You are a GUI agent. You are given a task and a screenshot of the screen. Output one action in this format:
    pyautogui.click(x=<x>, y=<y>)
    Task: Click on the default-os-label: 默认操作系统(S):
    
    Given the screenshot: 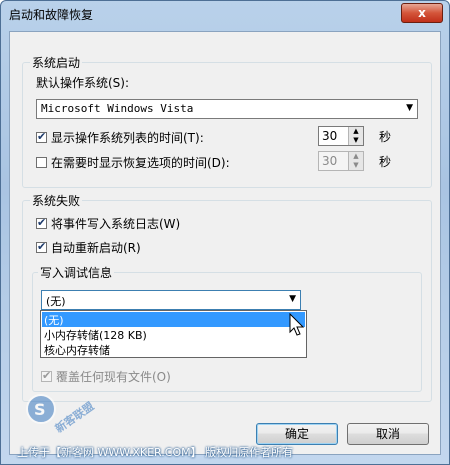 What is the action you would take?
    pyautogui.click(x=83, y=83)
    